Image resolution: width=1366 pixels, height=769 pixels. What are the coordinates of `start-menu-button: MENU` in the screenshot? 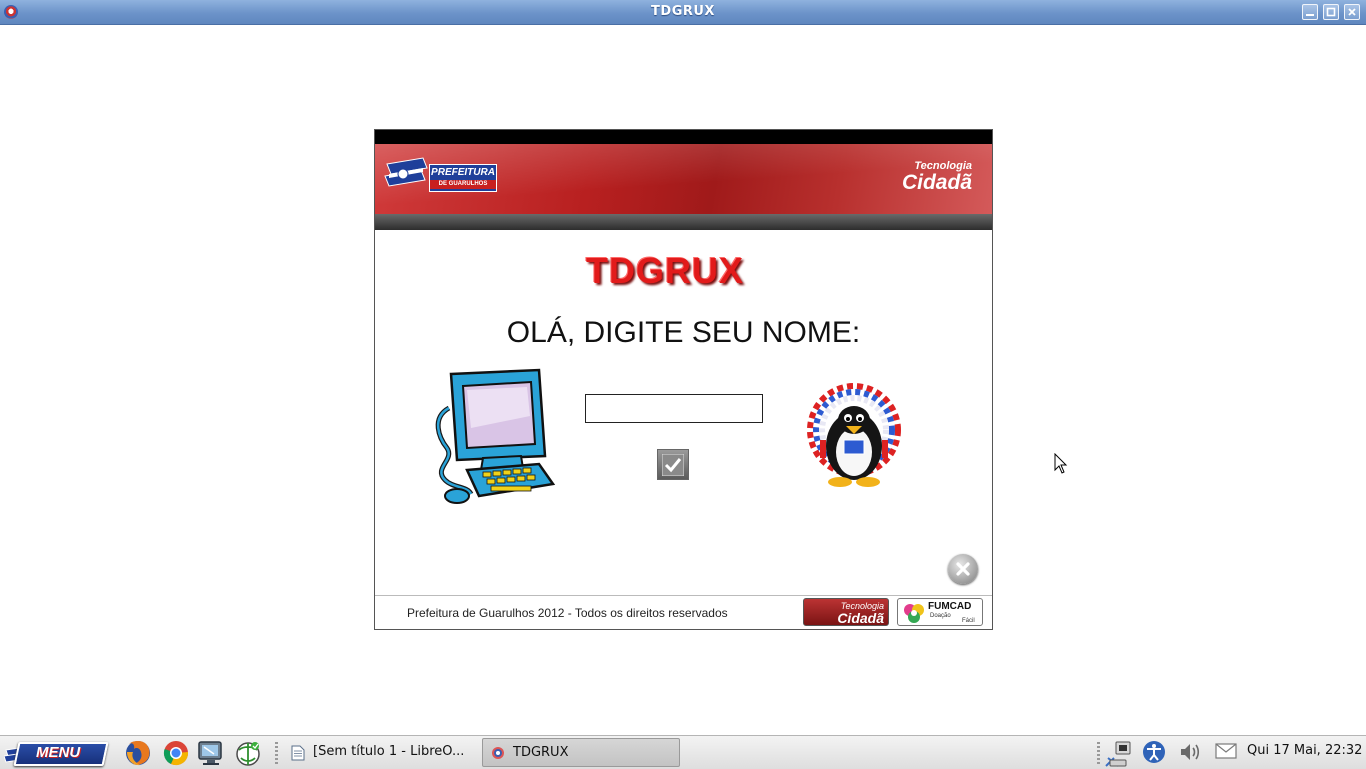 It's located at (55, 752).